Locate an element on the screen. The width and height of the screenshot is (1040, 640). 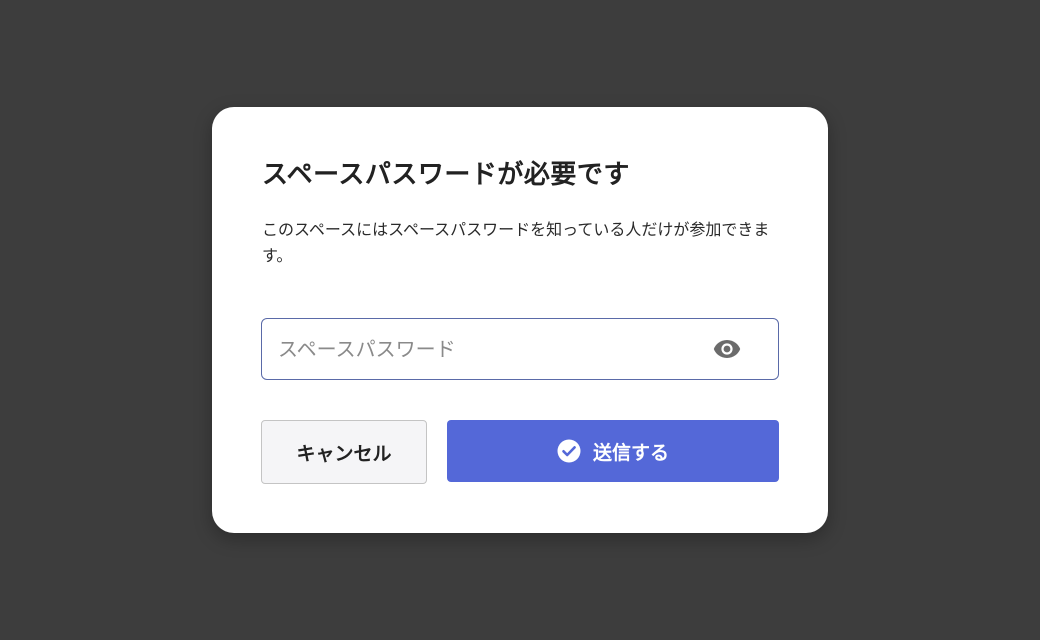
dialog-title: スペースパスワードが必要です is located at coordinates (446, 175).